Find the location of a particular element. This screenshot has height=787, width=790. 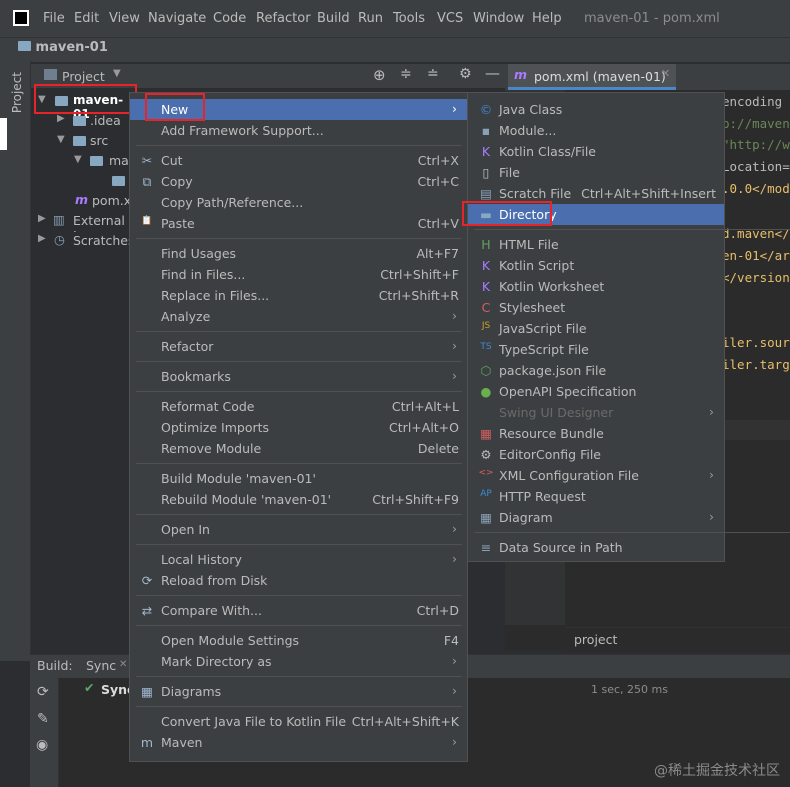

context_menu-item-reformat-code: Reformat Code Ctrl+Alt+L is located at coordinates (298, 406).